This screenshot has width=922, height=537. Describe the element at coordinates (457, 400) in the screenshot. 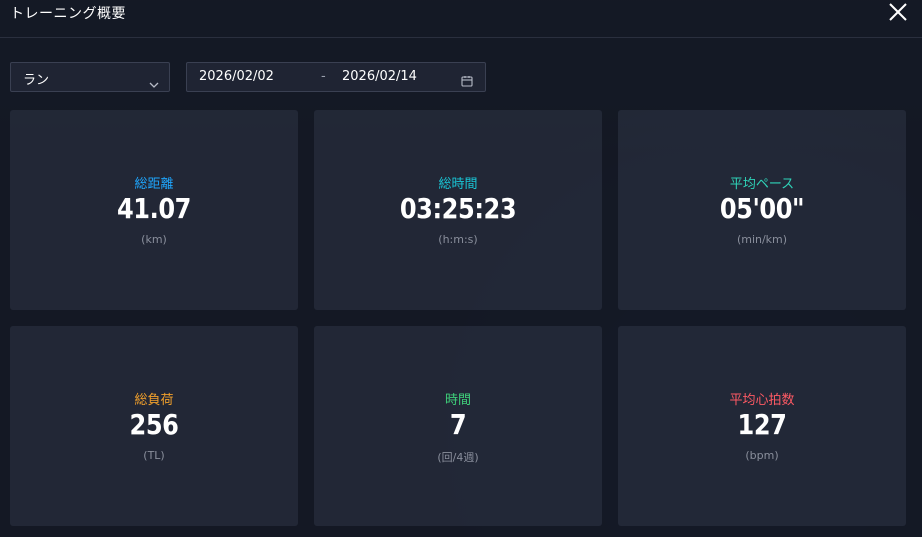

I see `card-label: 時間` at that location.